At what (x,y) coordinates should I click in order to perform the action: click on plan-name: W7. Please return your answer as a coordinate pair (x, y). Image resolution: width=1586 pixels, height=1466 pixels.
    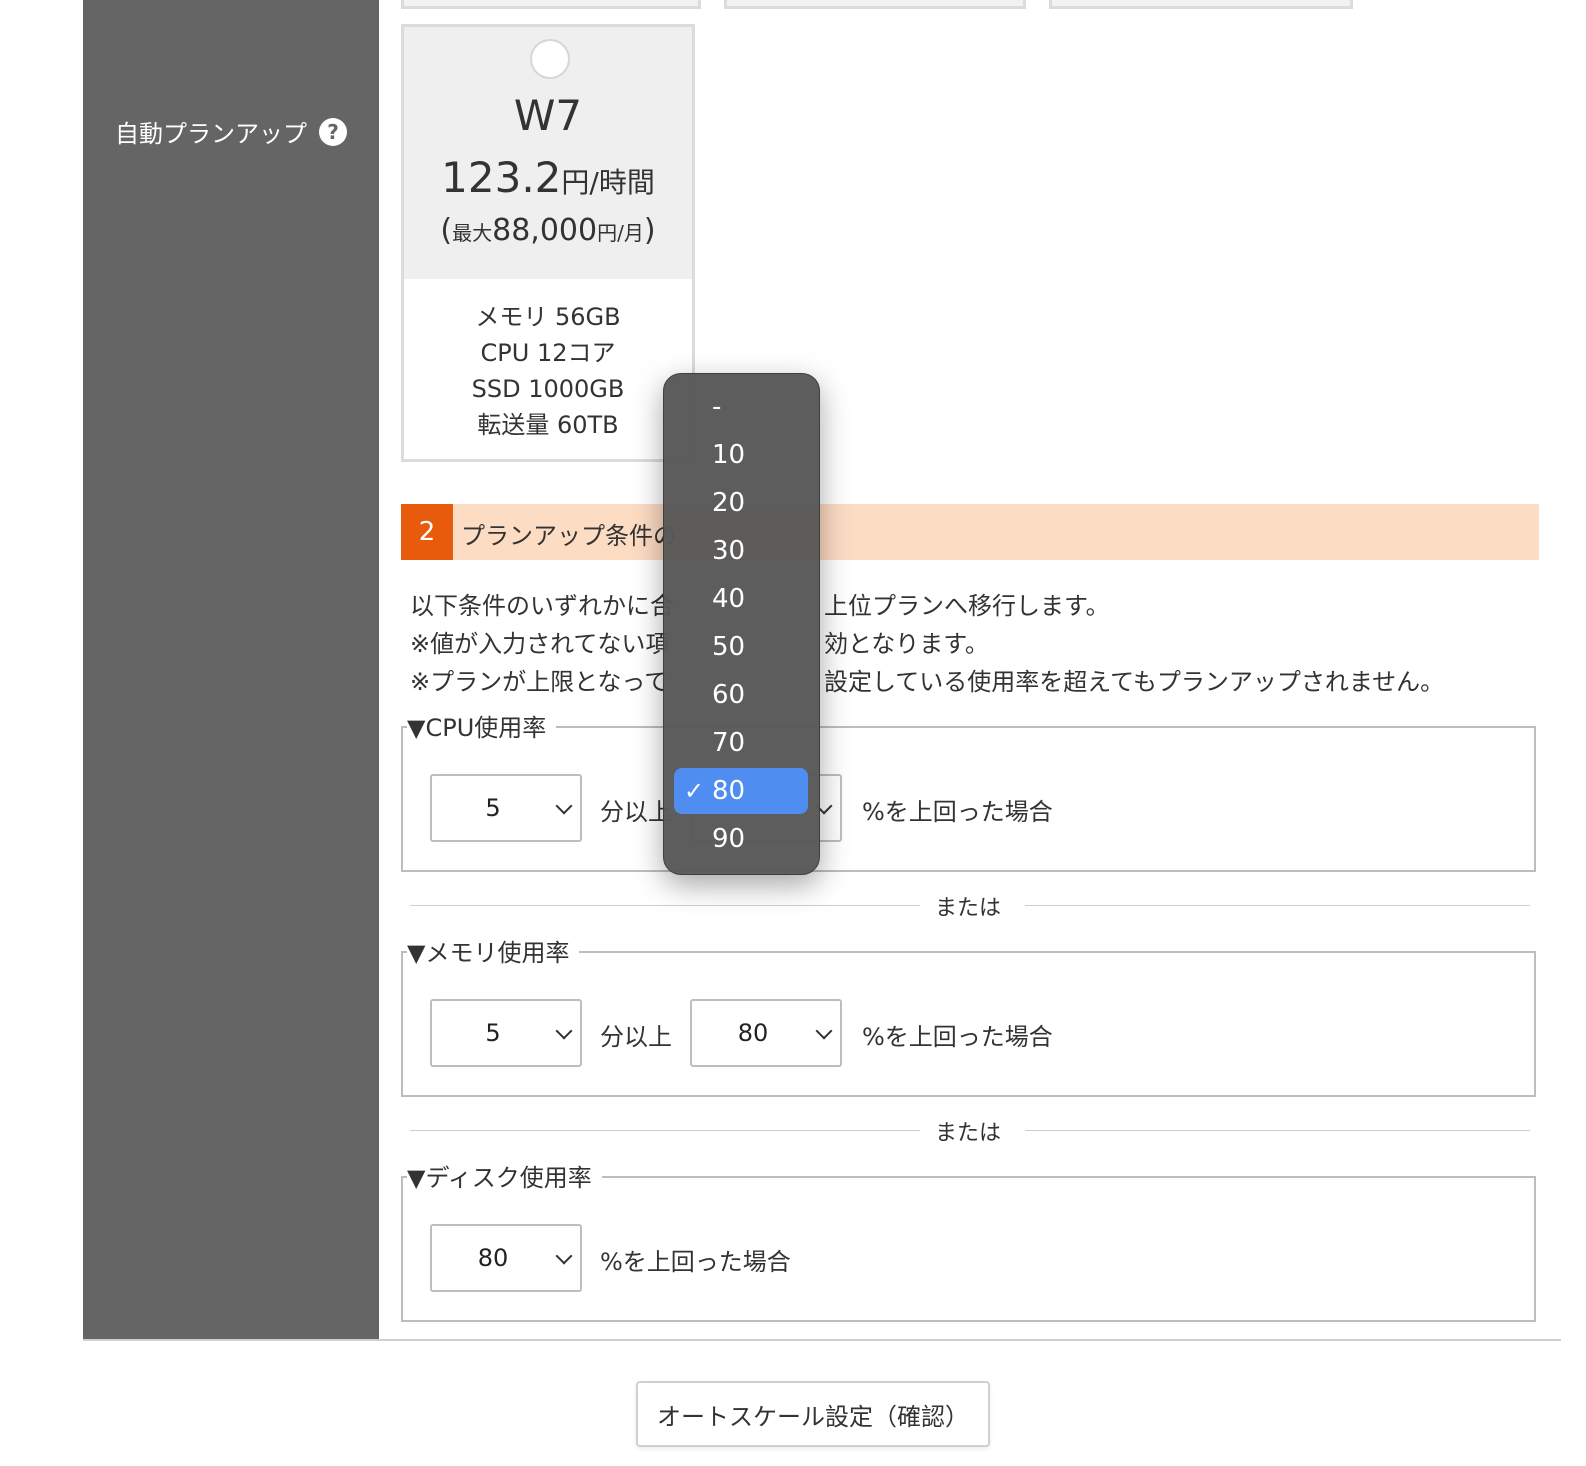
    Looking at the image, I should click on (548, 115).